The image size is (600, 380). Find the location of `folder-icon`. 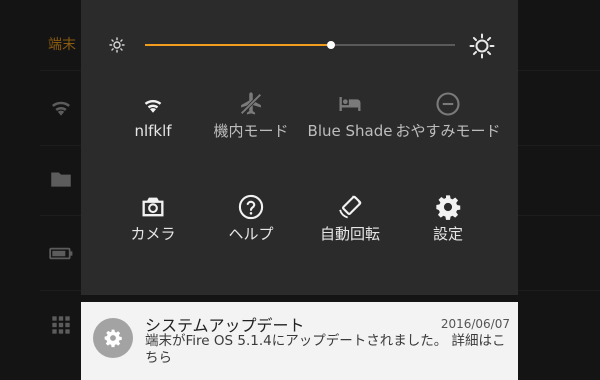

folder-icon is located at coordinates (61, 179).